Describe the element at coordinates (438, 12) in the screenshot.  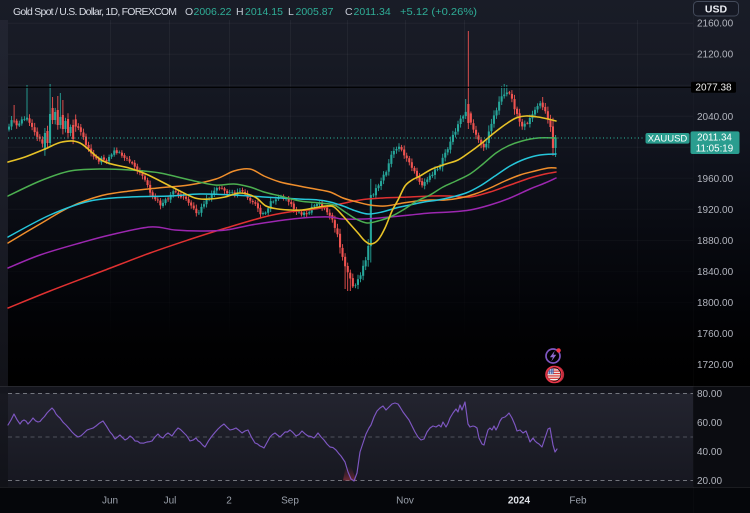
I see `svg-text: +5.12 (+0.26%)` at that location.